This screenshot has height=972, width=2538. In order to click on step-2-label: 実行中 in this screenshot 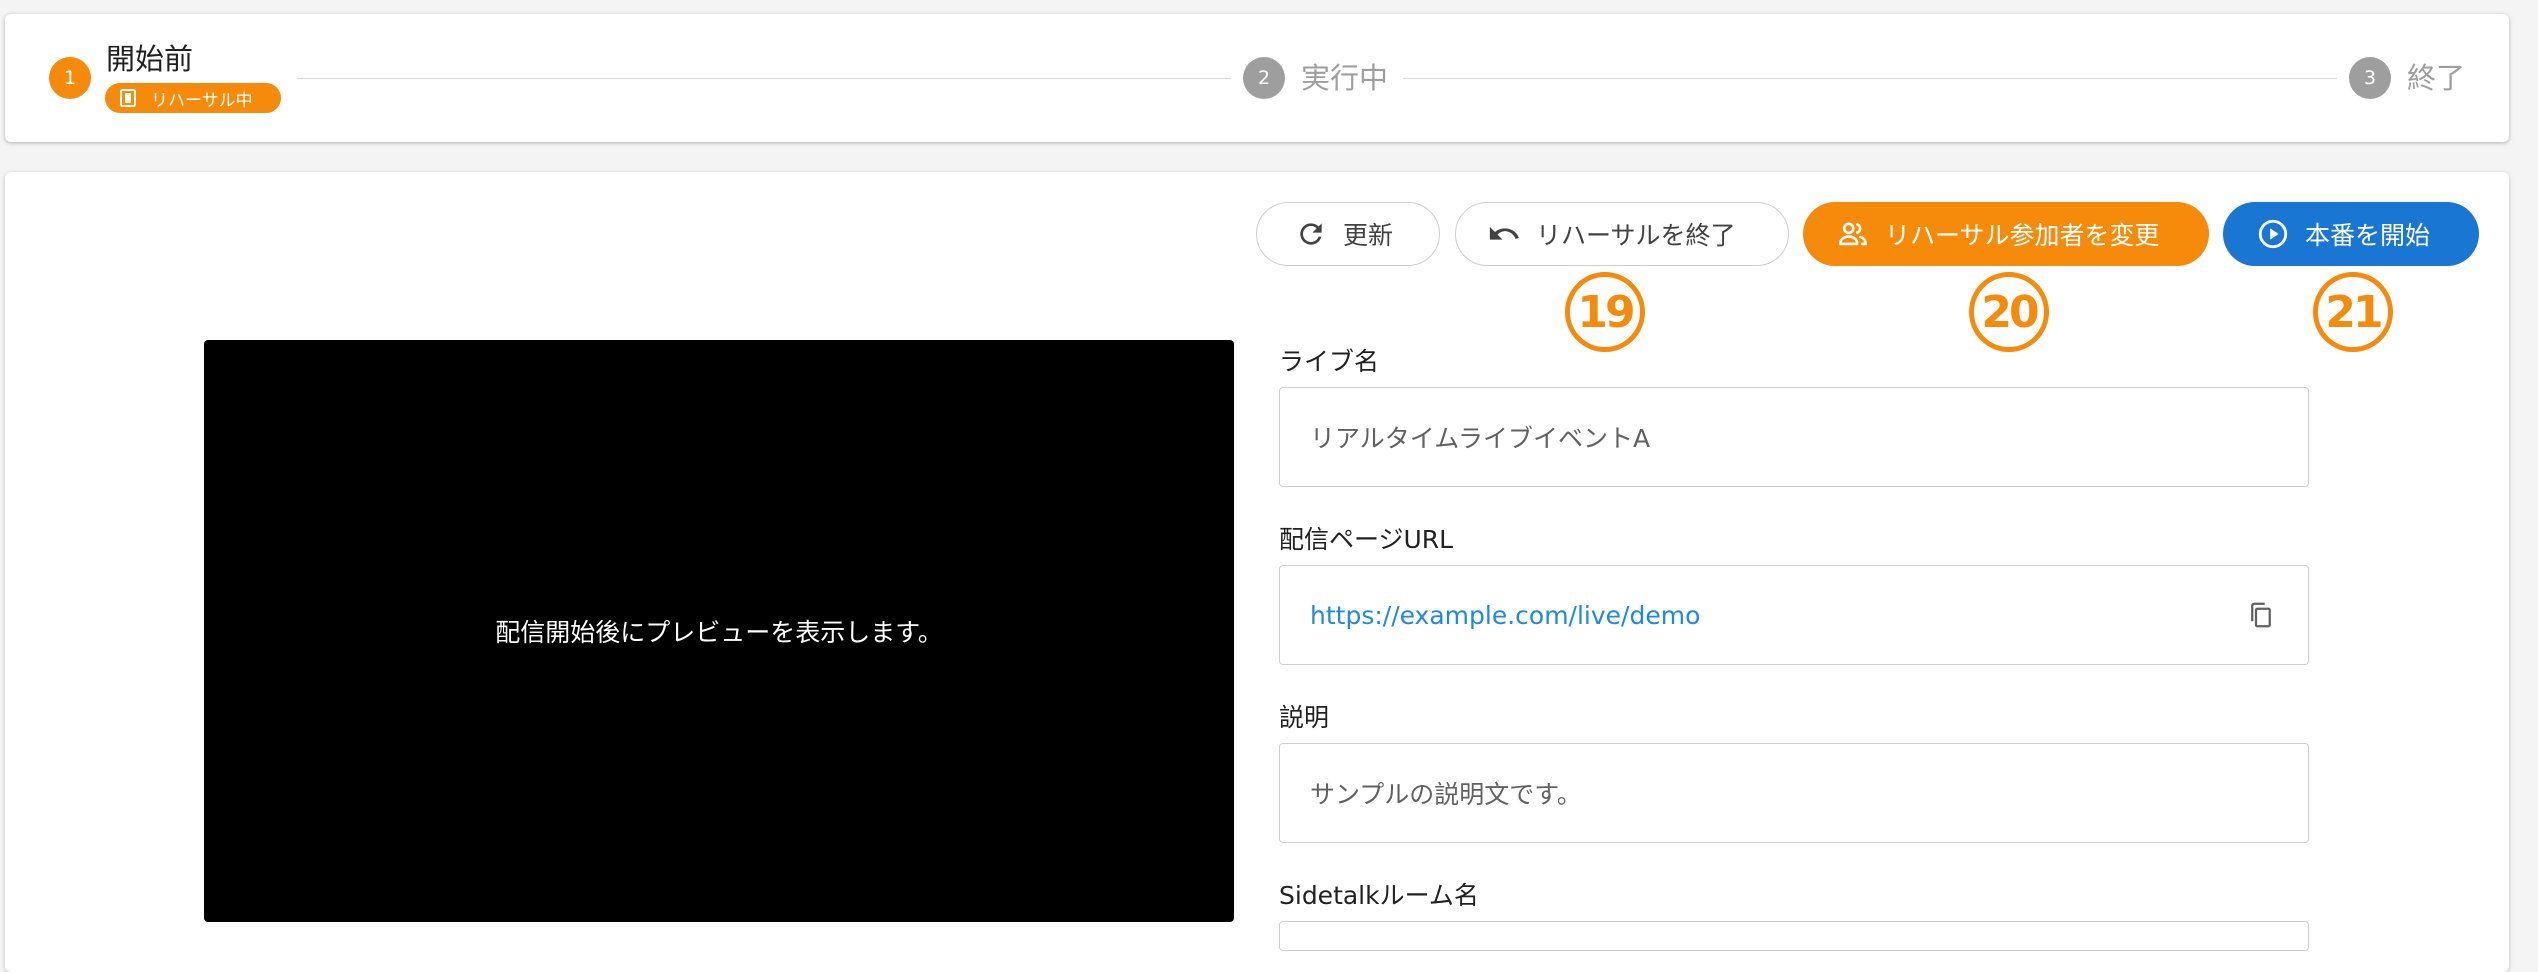, I will do `click(1345, 78)`.